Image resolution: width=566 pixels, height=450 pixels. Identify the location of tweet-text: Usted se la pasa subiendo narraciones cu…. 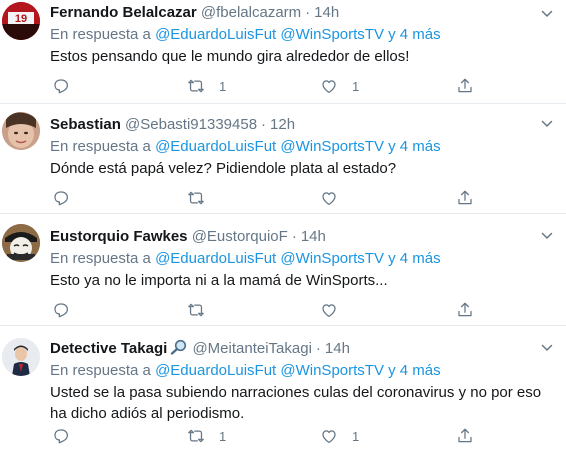
(296, 403).